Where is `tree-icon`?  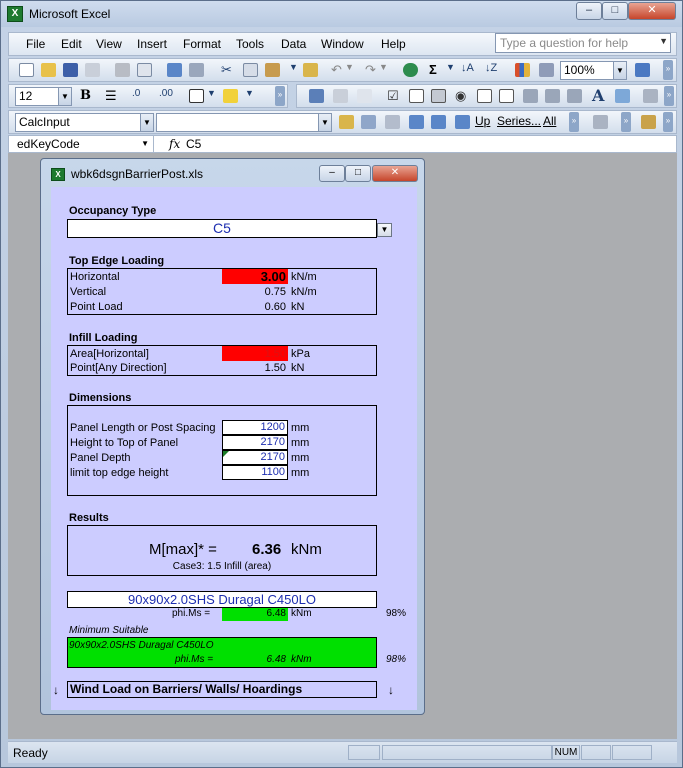
tree-icon is located at coordinates (600, 122).